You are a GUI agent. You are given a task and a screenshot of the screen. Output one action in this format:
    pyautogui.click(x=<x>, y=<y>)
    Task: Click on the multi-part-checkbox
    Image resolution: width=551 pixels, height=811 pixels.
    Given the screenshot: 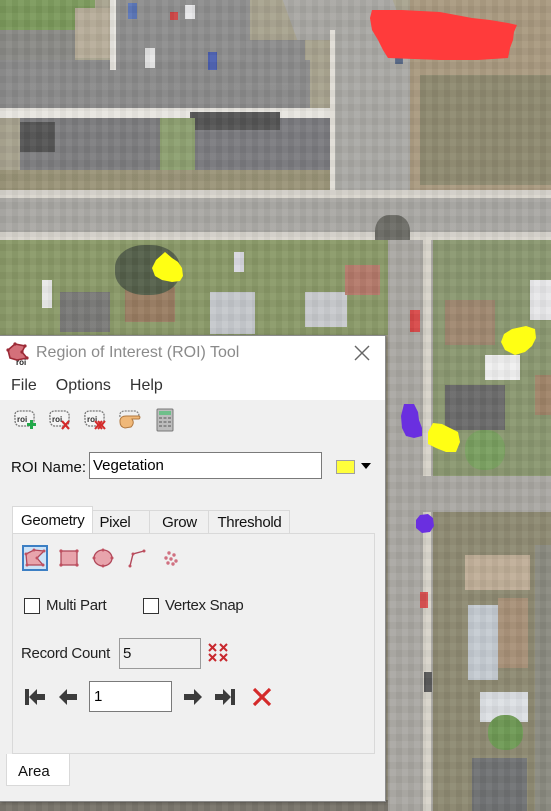 What is the action you would take?
    pyautogui.click(x=32, y=605)
    